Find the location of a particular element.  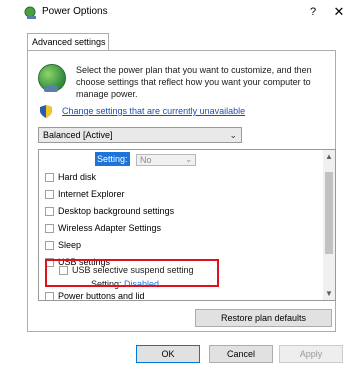

scroll-up-icon: ▲ is located at coordinates (329, 156).